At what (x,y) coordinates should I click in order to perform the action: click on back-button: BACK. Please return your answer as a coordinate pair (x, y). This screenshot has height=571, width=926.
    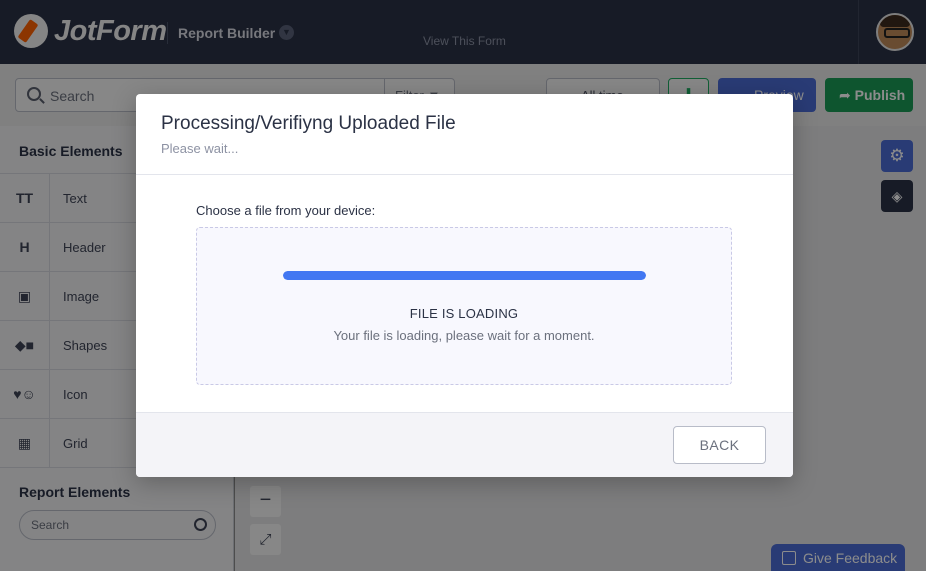
    Looking at the image, I should click on (719, 445).